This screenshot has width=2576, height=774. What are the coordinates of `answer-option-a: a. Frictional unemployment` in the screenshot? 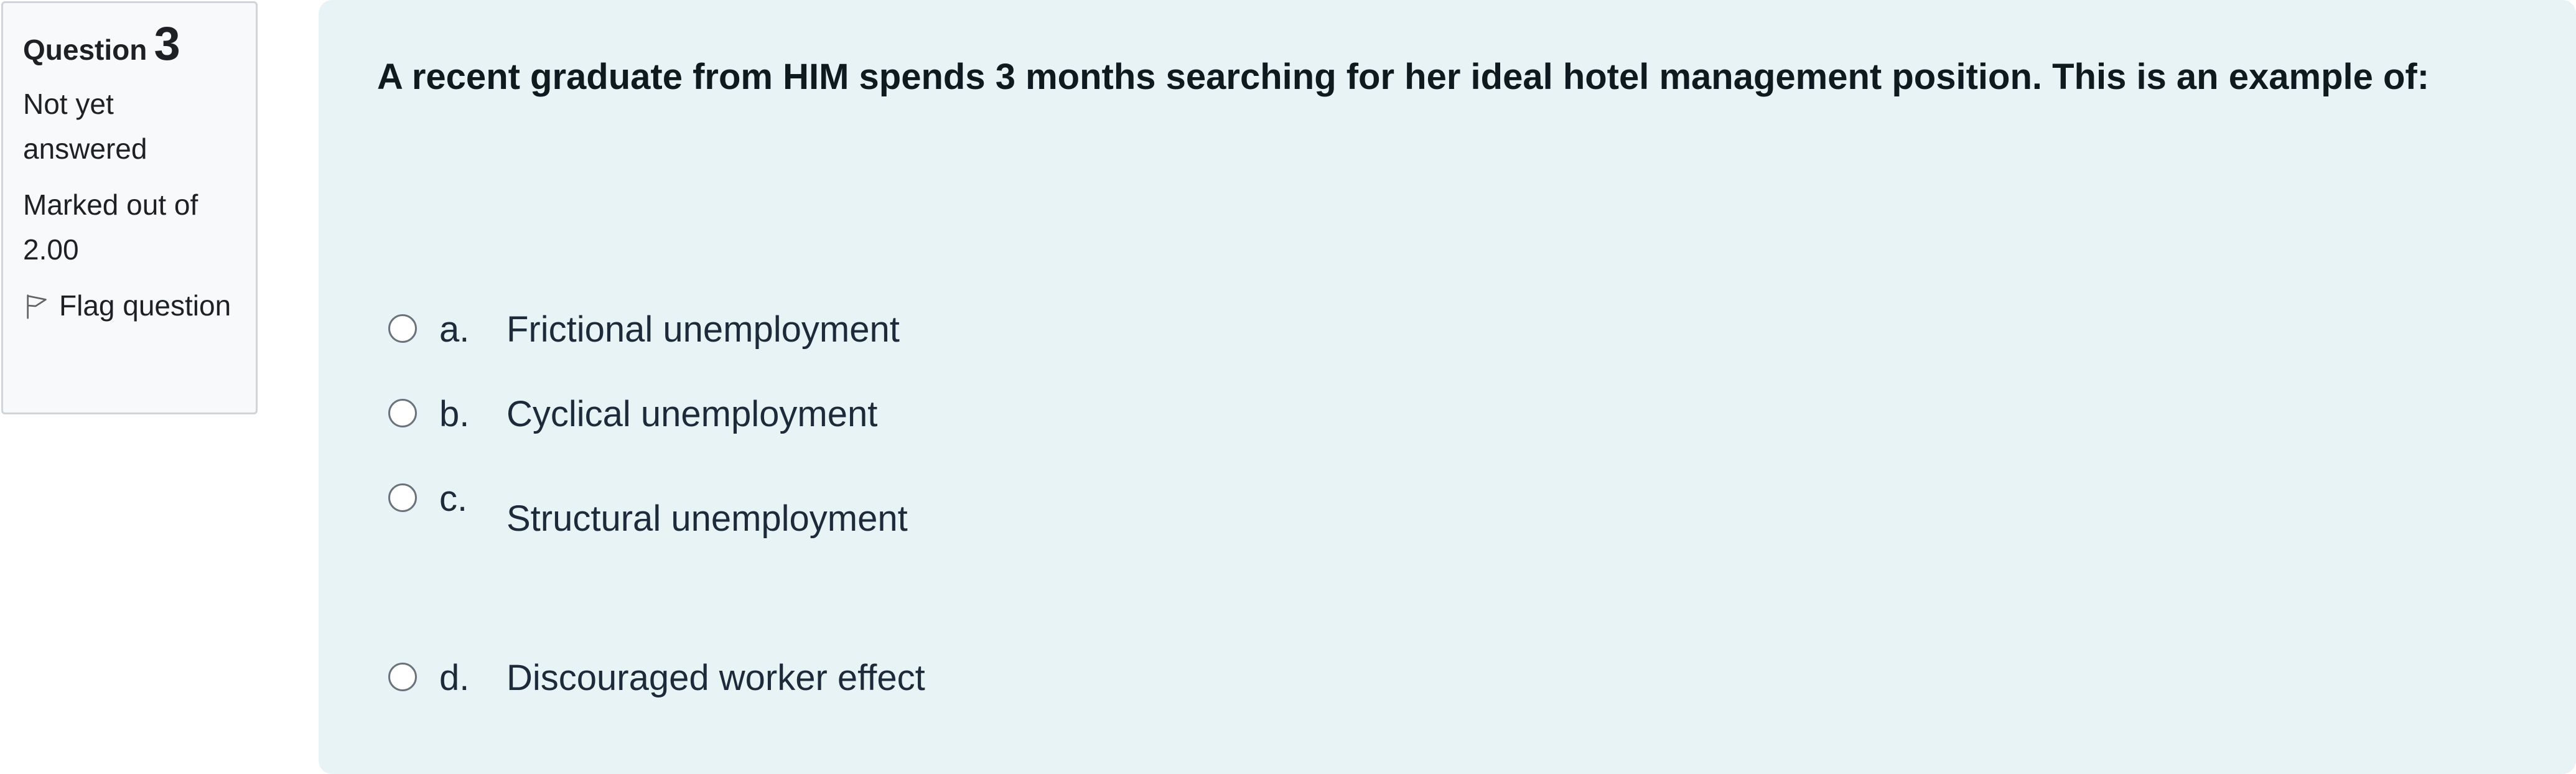 It's located at (644, 329).